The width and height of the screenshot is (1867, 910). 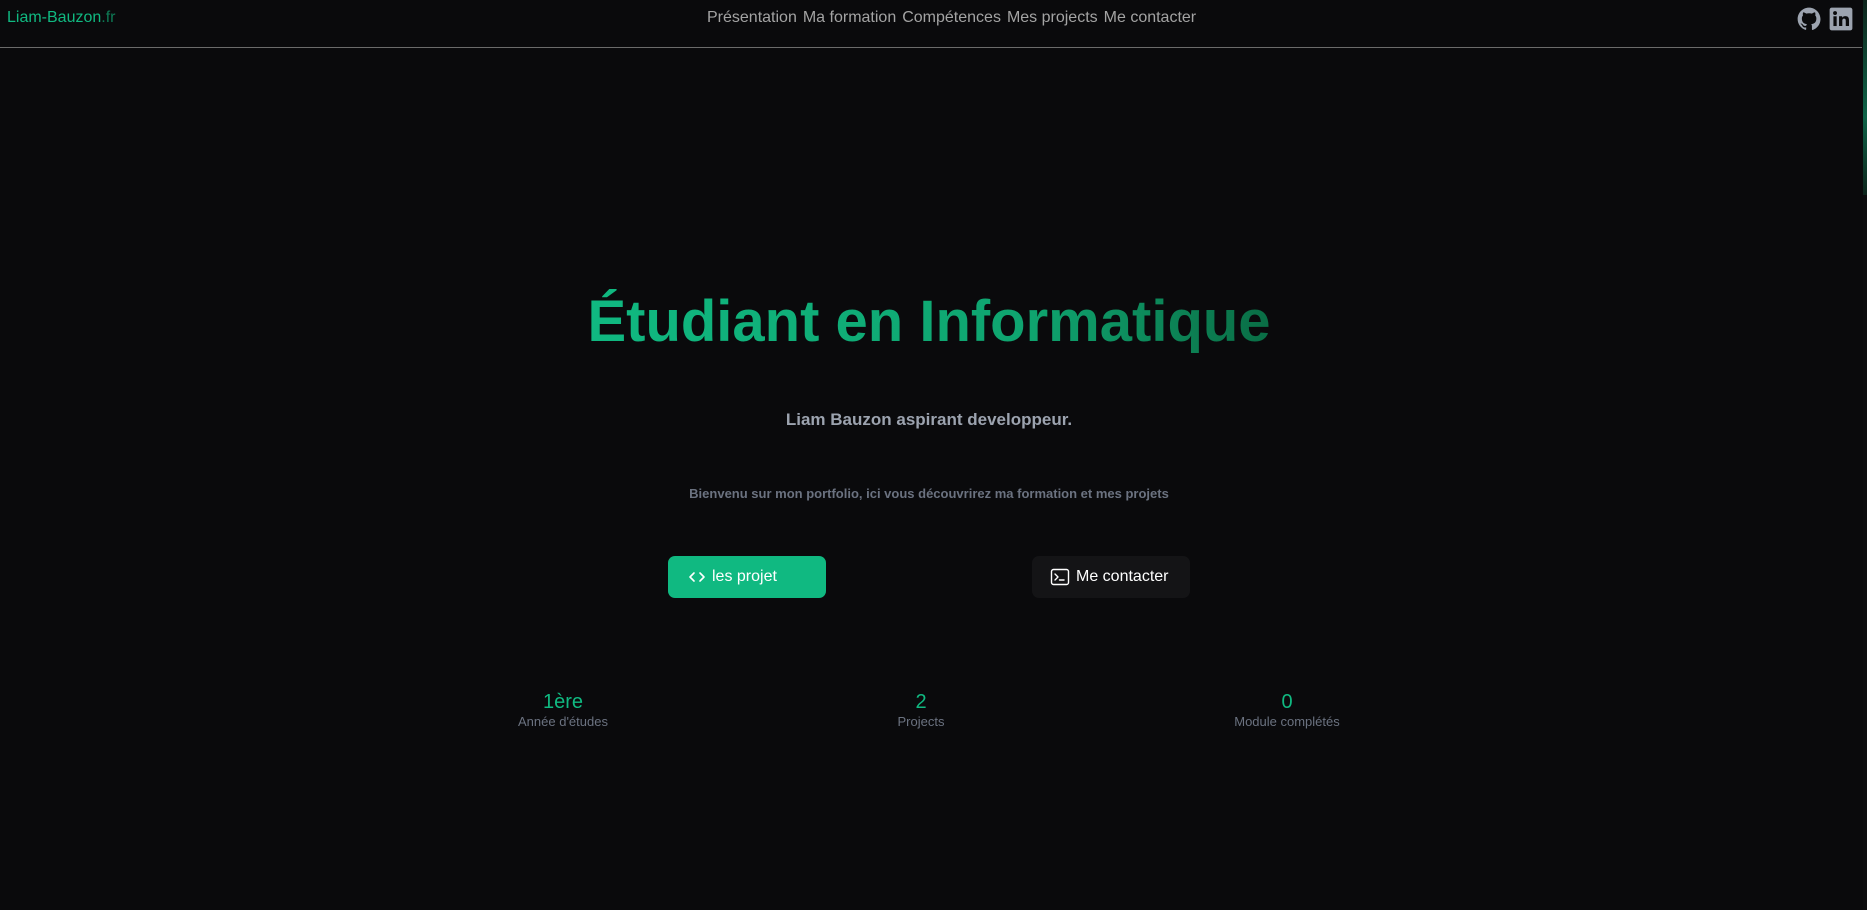 I want to click on linkedin-icon, so click(x=1841, y=19).